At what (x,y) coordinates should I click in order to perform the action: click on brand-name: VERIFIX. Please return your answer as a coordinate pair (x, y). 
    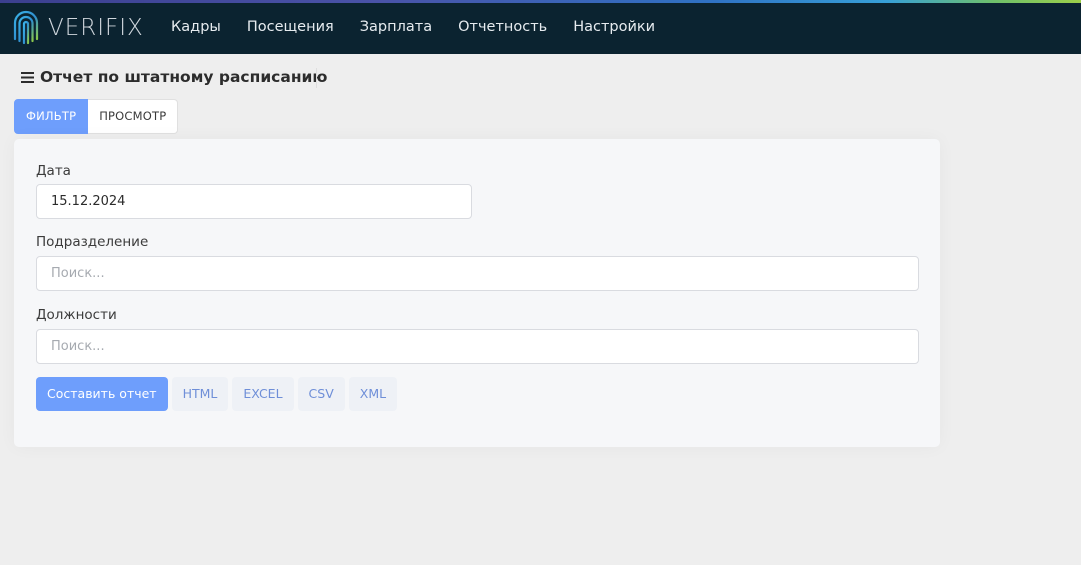
    Looking at the image, I should click on (96, 28).